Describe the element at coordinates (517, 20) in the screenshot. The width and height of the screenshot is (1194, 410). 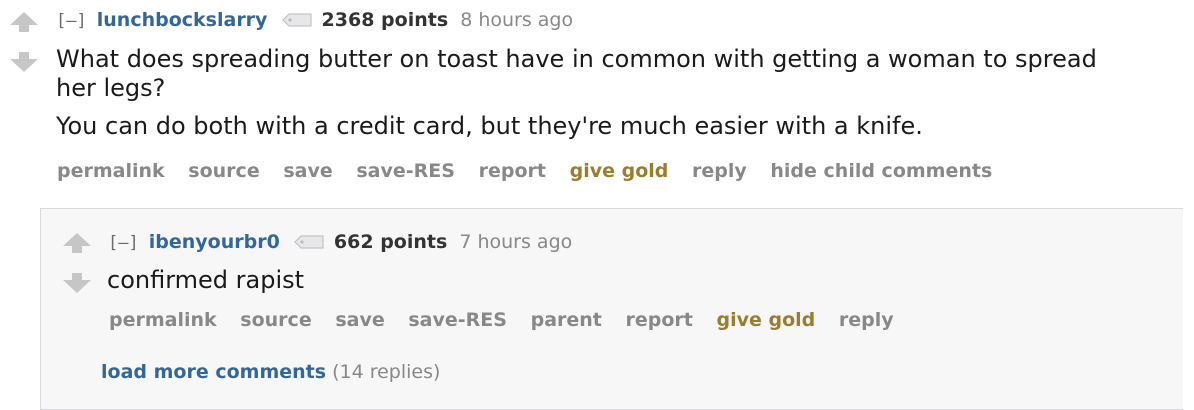
I see `timestamp: 8 hours ago` at that location.